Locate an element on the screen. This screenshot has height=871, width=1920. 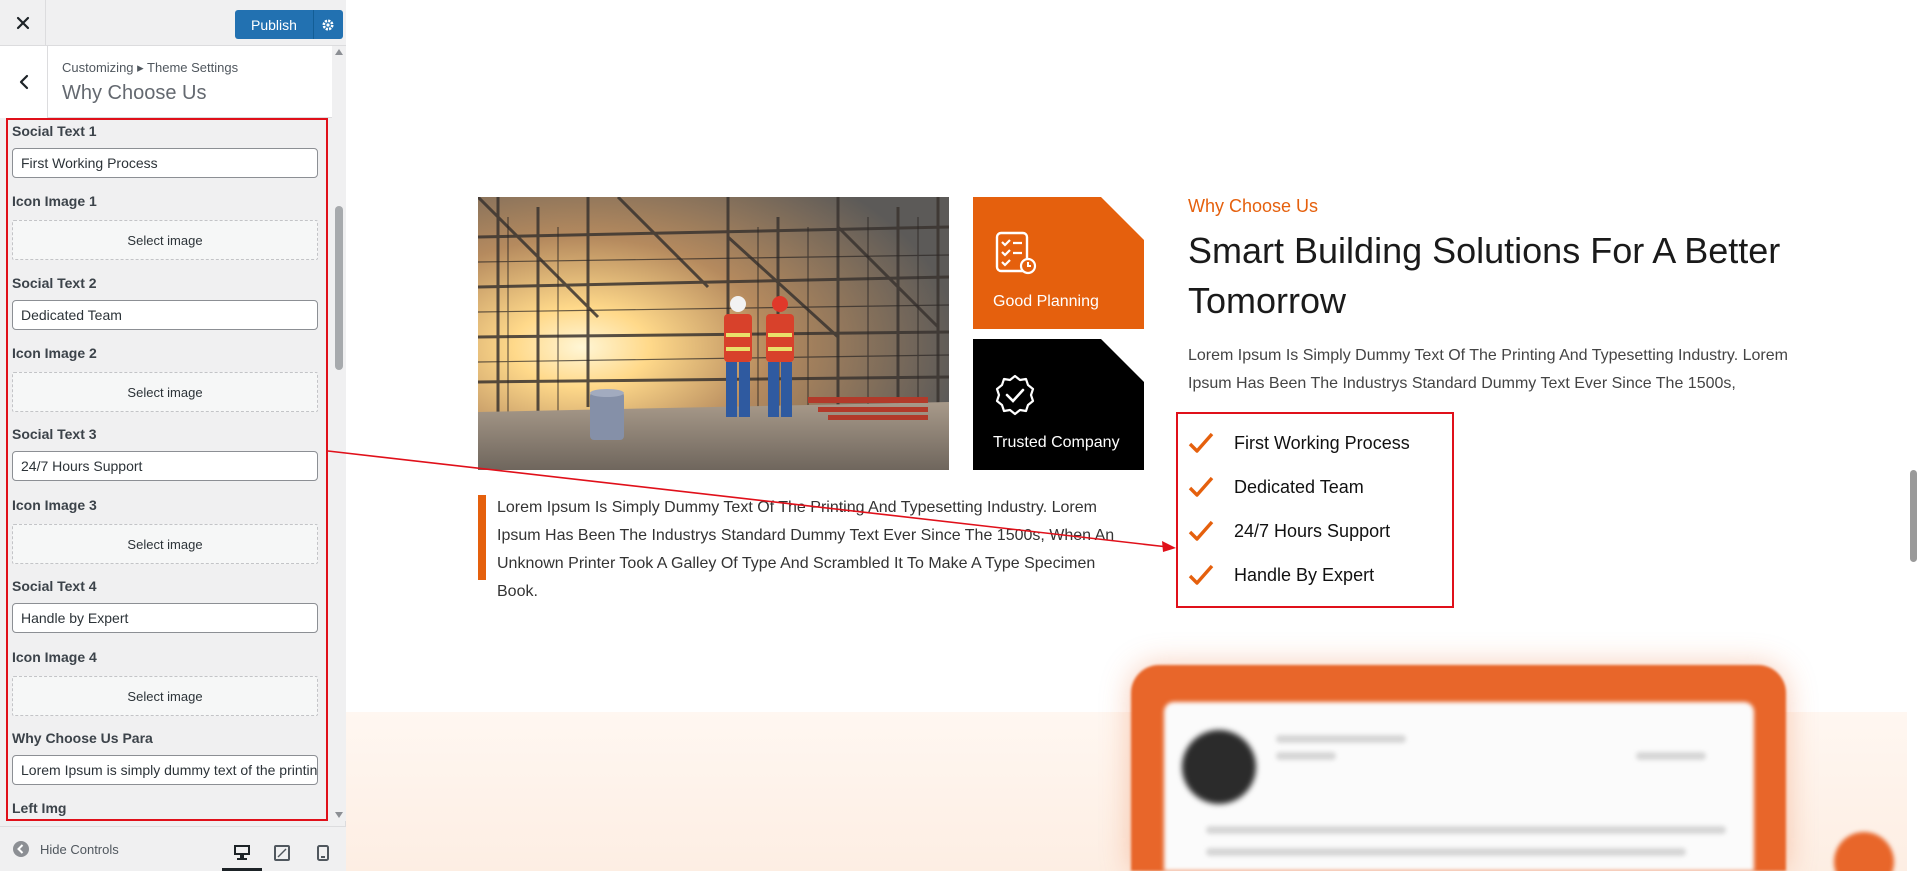
chevron-left-icon is located at coordinates (23, 82).